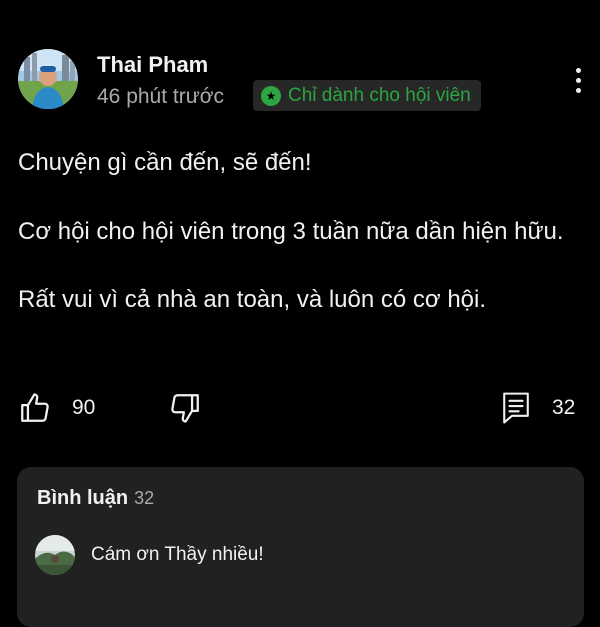 This screenshot has height=627, width=600. I want to click on thumbs-up-icon, so click(35, 407).